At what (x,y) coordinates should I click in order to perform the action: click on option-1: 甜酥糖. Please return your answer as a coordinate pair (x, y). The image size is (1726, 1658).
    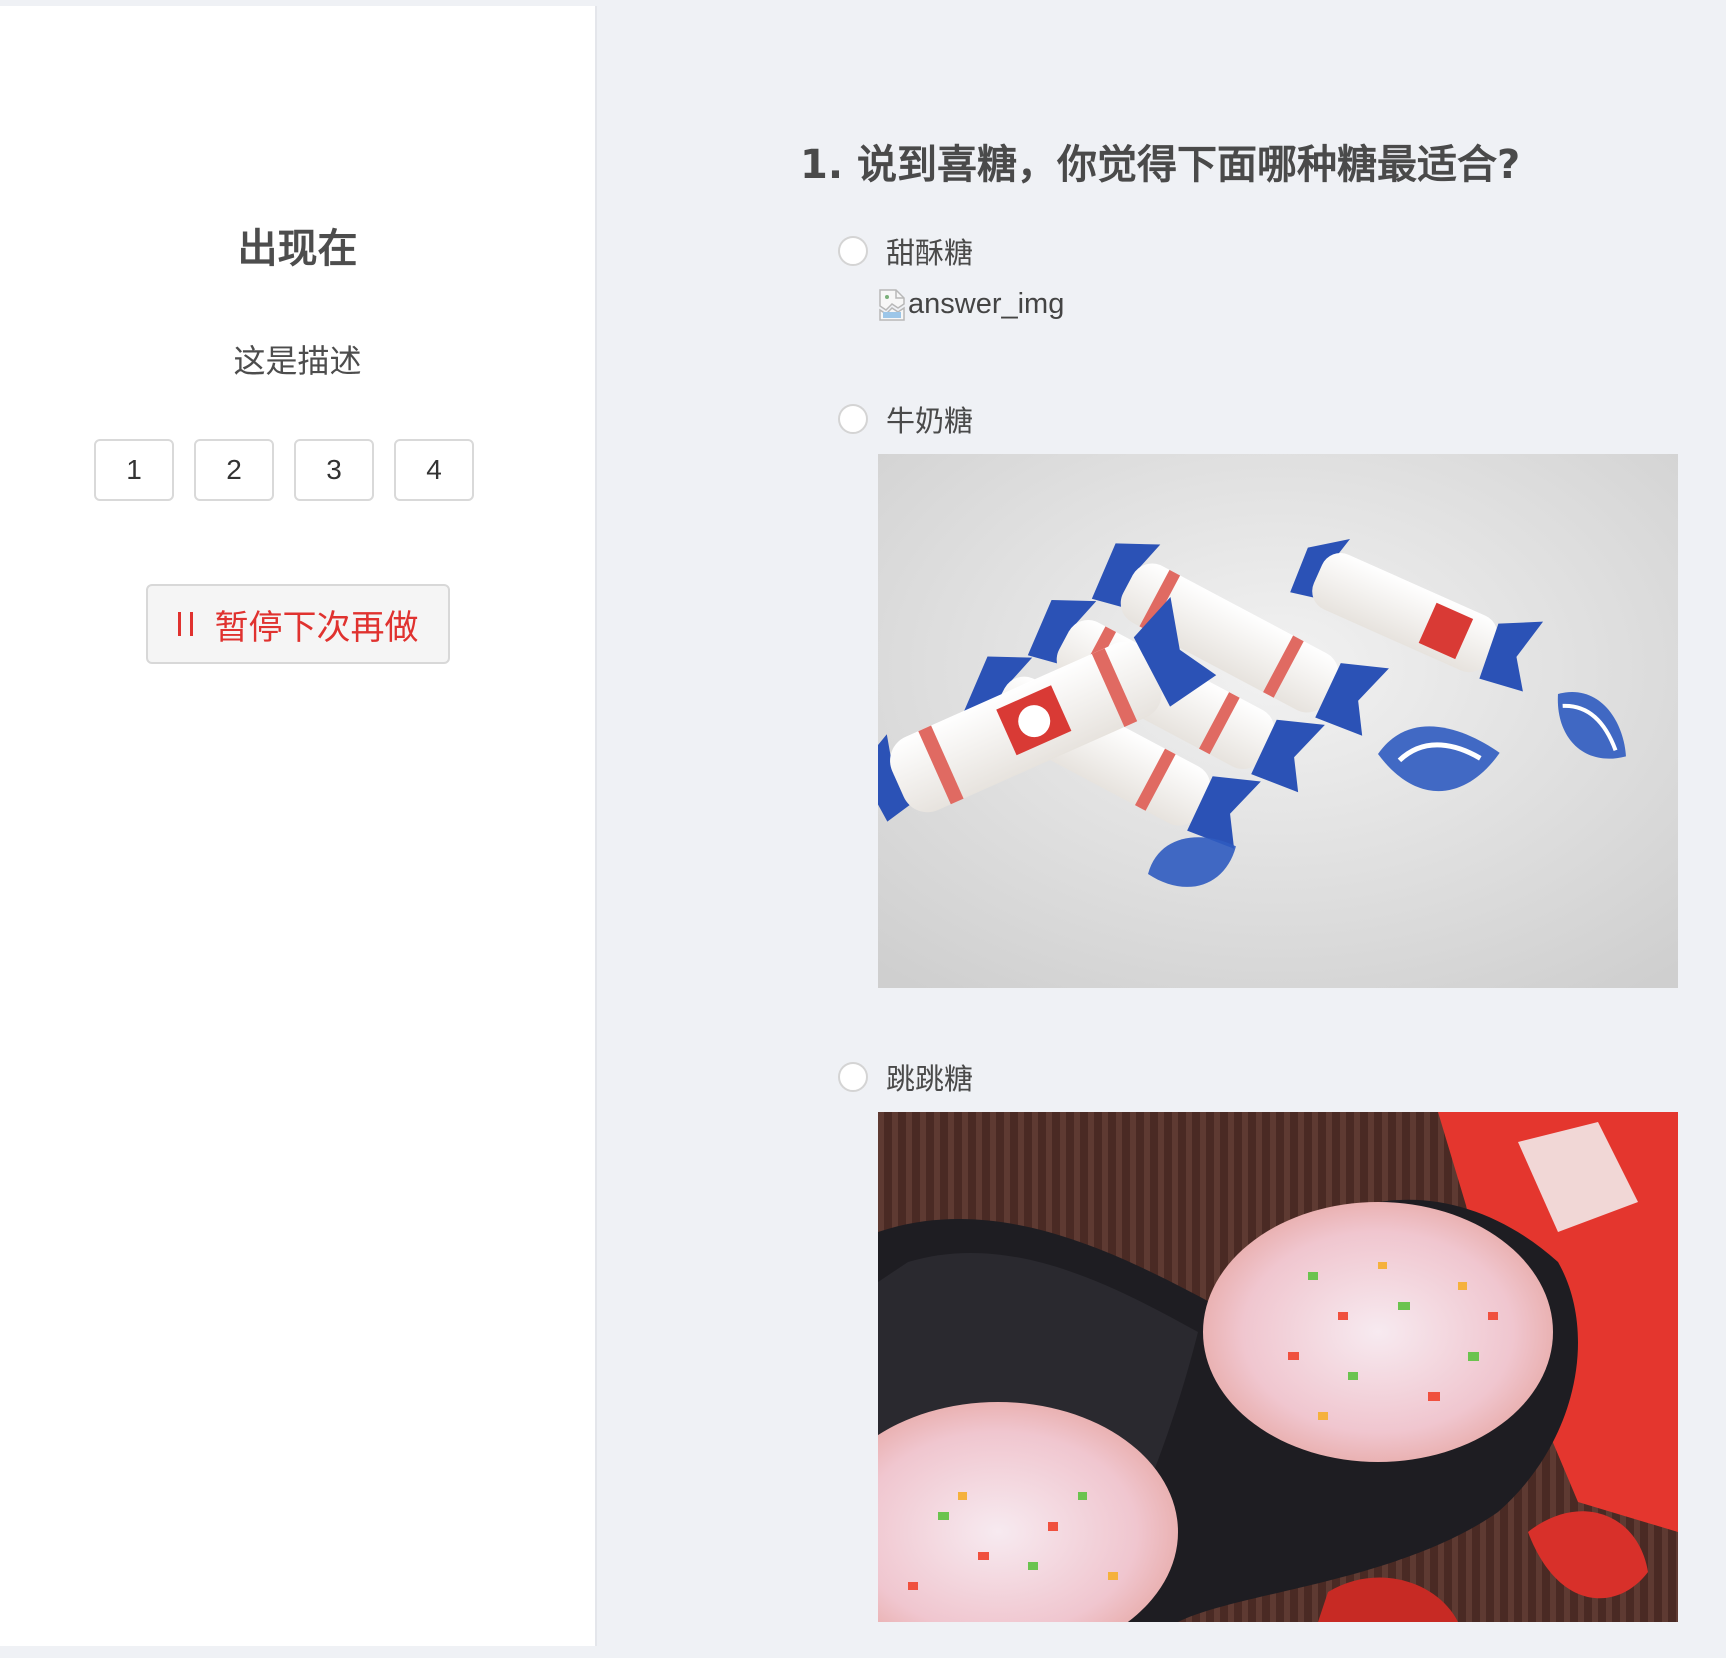
    Looking at the image, I should click on (905, 251).